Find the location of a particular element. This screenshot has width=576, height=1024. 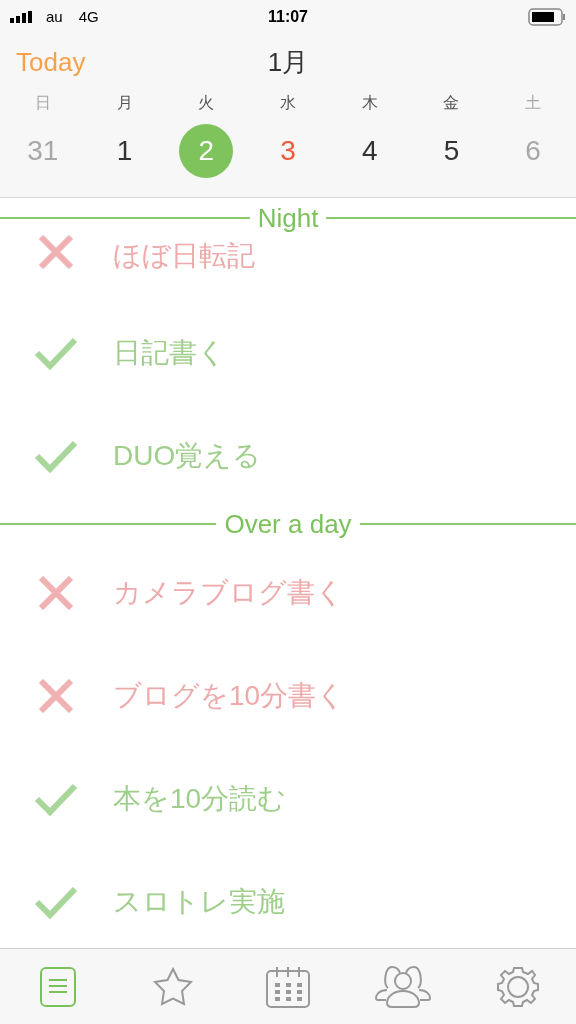

date-button: 5 is located at coordinates (451, 151).